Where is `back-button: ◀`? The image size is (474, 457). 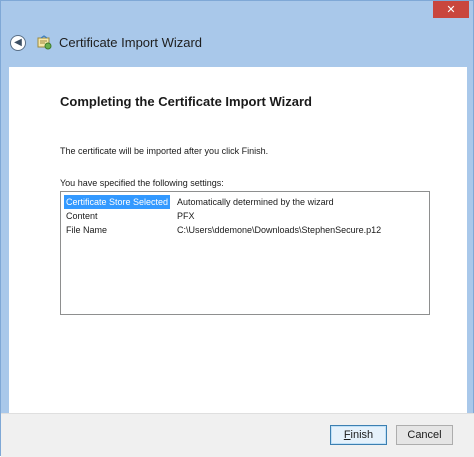
back-button: ◀ is located at coordinates (18, 43).